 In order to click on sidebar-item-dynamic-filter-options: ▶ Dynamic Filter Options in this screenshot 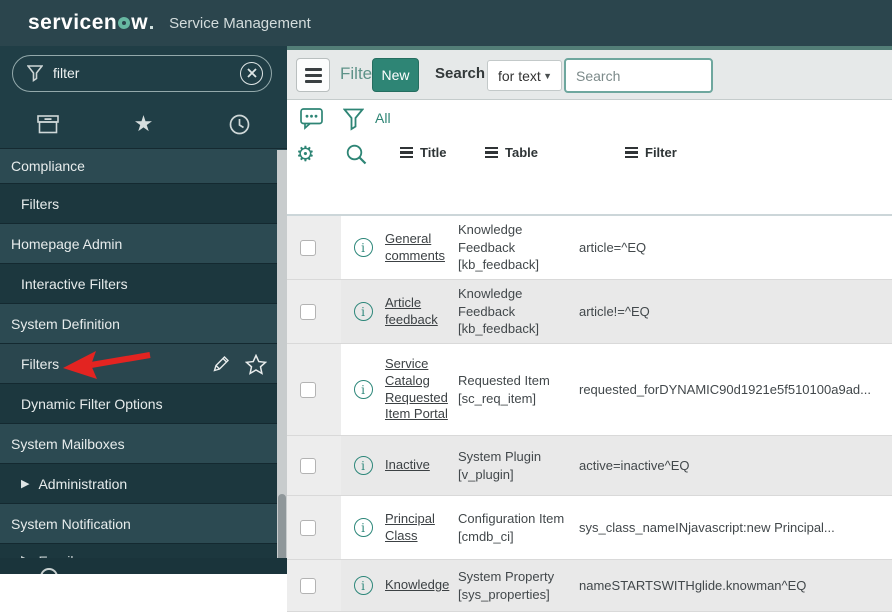, I will do `click(143, 404)`.